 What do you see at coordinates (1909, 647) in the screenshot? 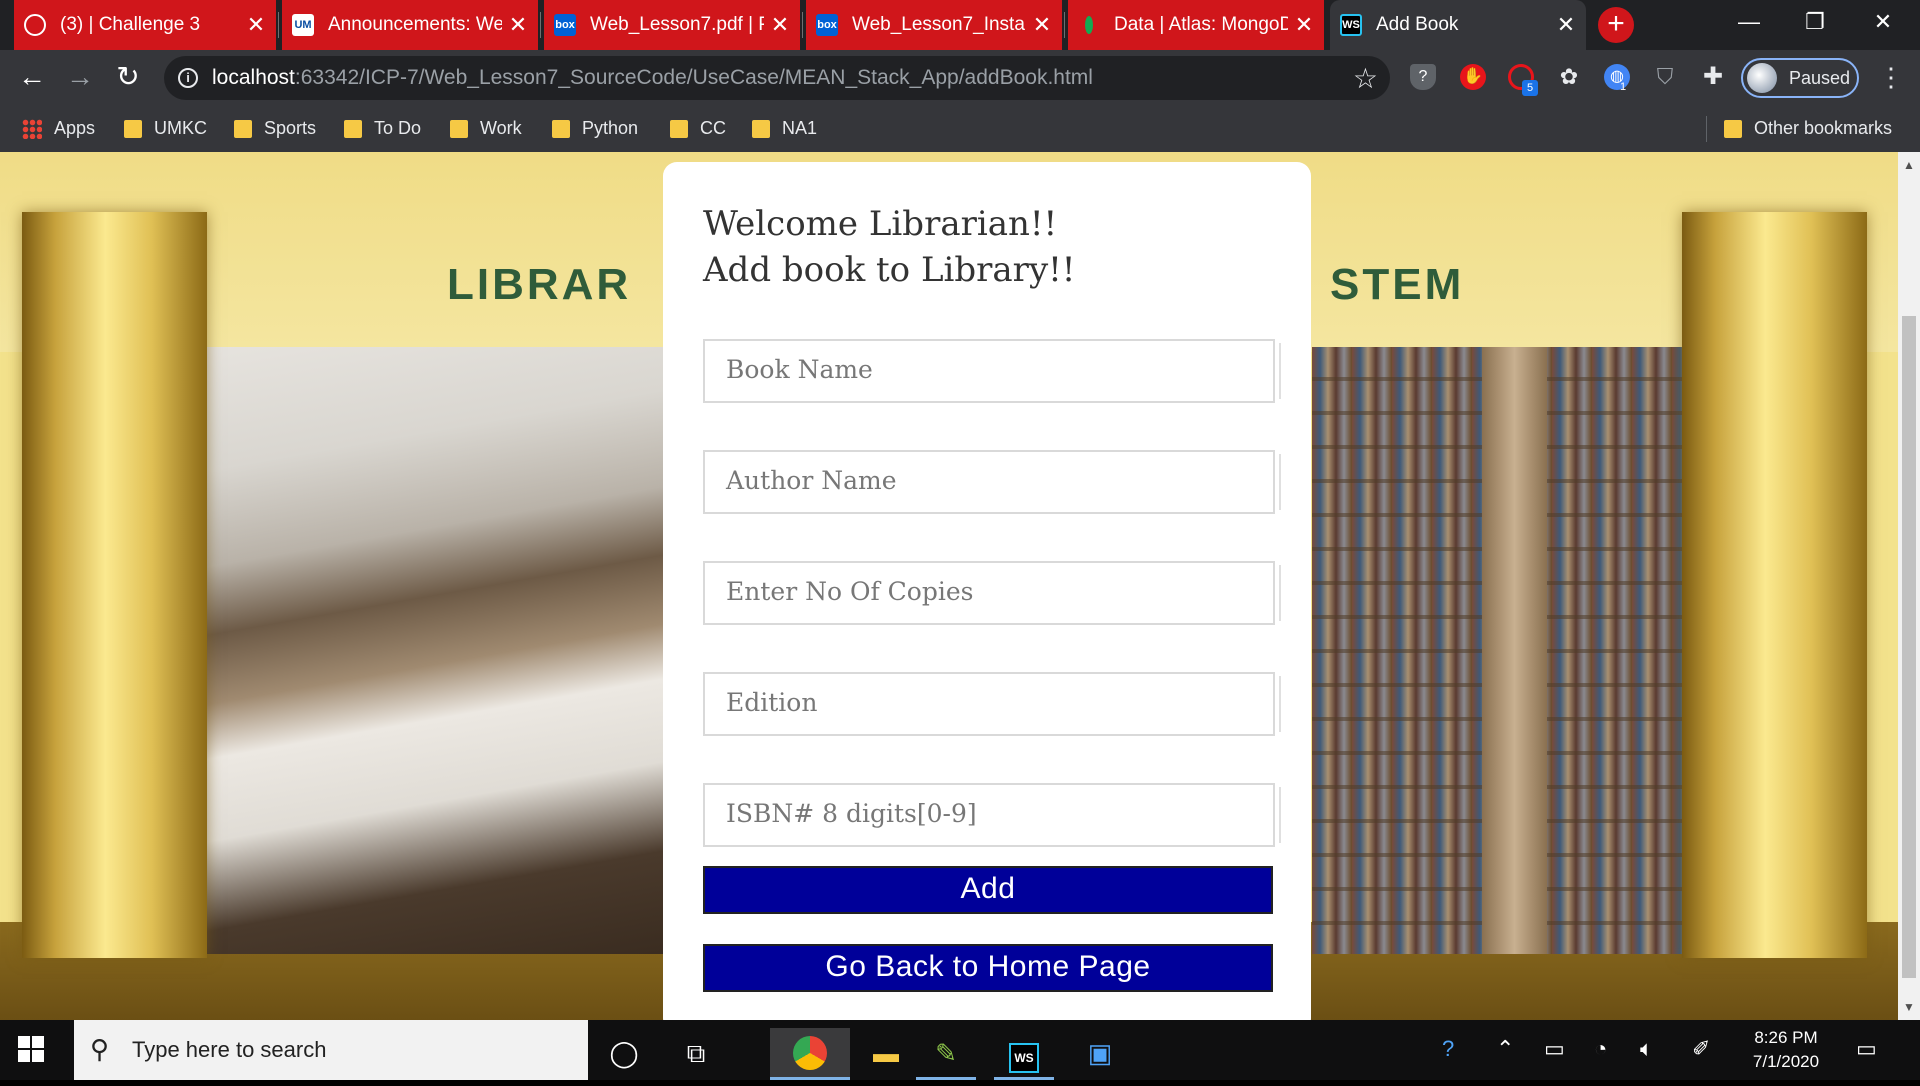
I see `scroll-thumb` at bounding box center [1909, 647].